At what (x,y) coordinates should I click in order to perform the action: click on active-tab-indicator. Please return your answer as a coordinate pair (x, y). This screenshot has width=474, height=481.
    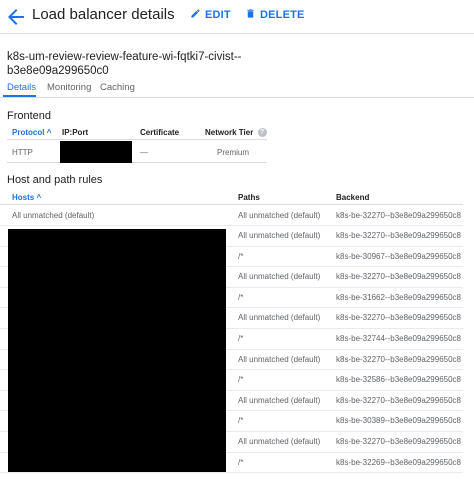
    Looking at the image, I should click on (19, 96).